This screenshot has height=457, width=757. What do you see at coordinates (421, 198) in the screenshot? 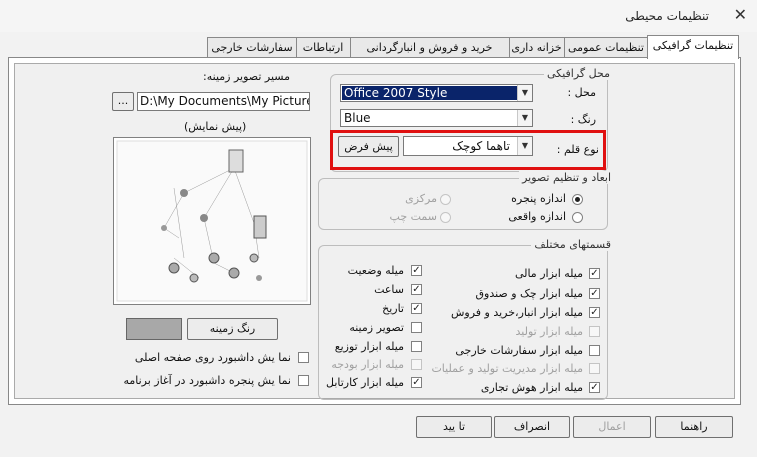
I see `radio-center-label: مرکزی` at bounding box center [421, 198].